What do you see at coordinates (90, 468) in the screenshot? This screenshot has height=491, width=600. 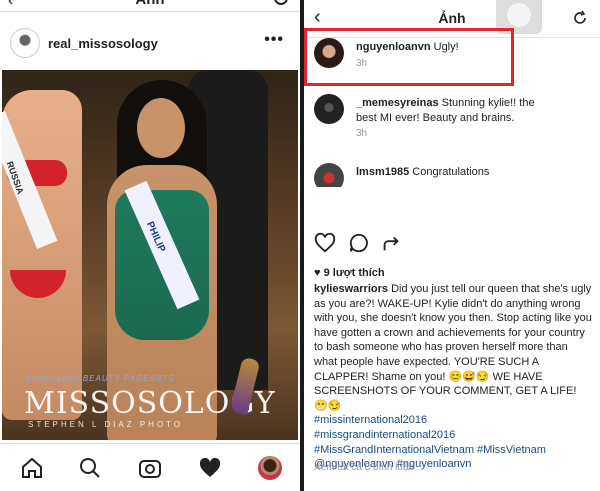 I see `search-icon` at bounding box center [90, 468].